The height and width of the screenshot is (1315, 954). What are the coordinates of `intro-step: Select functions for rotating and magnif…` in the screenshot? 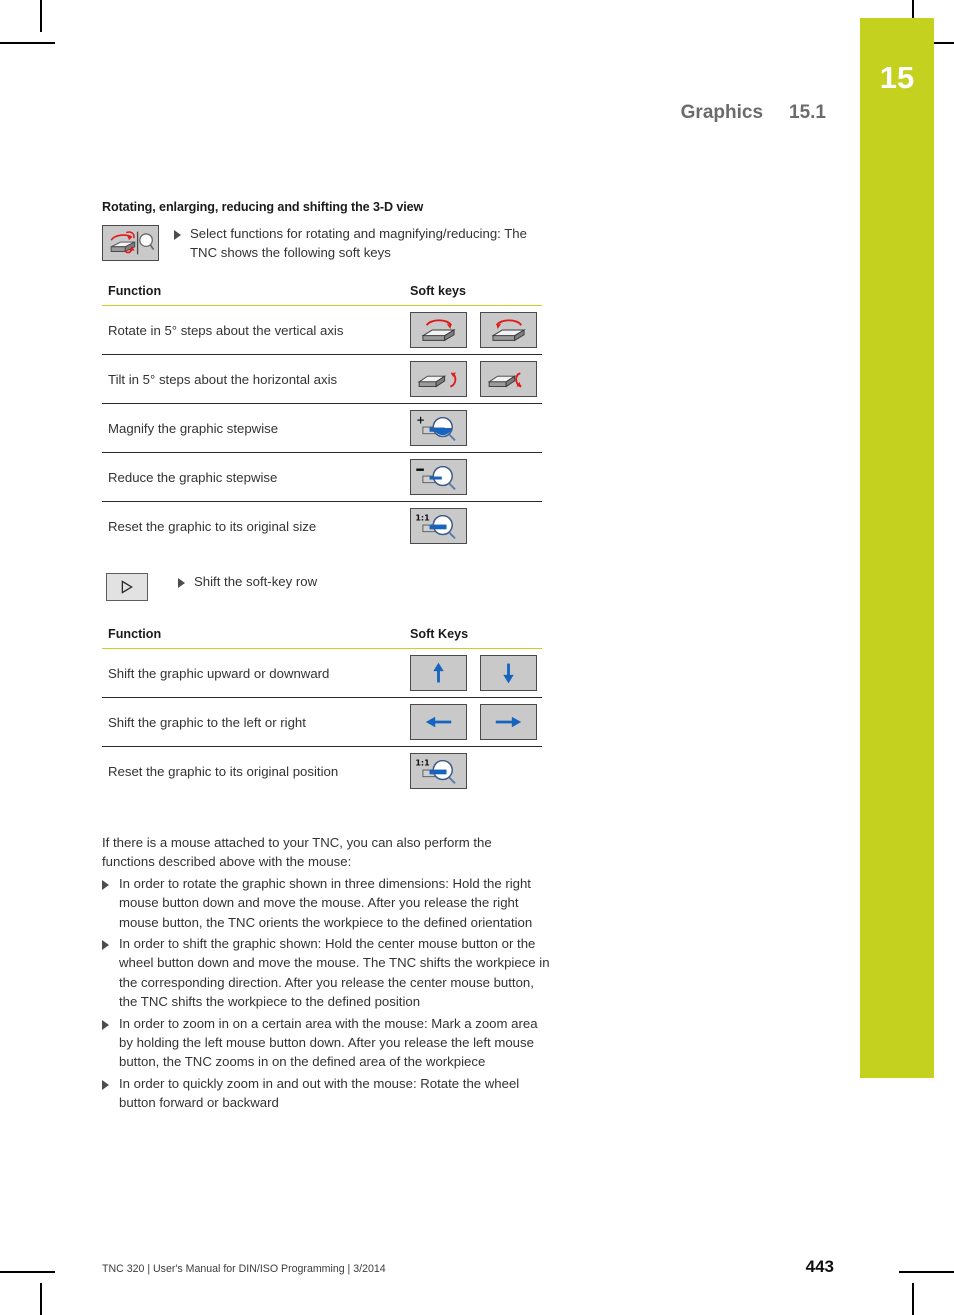 It's located at (322, 243).